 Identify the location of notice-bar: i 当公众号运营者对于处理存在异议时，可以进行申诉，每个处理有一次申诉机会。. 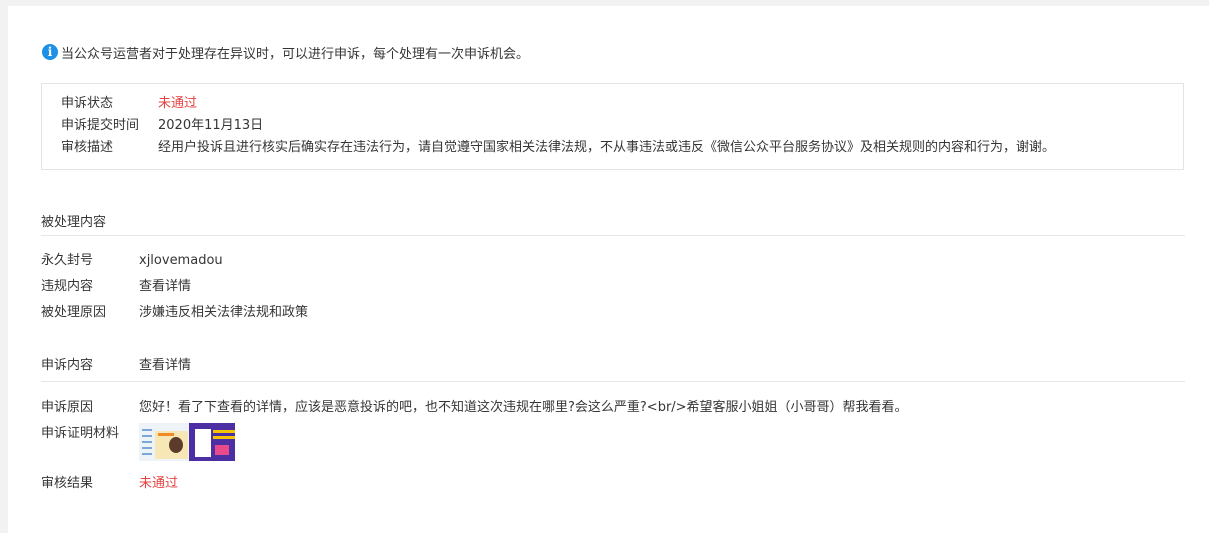
(286, 52).